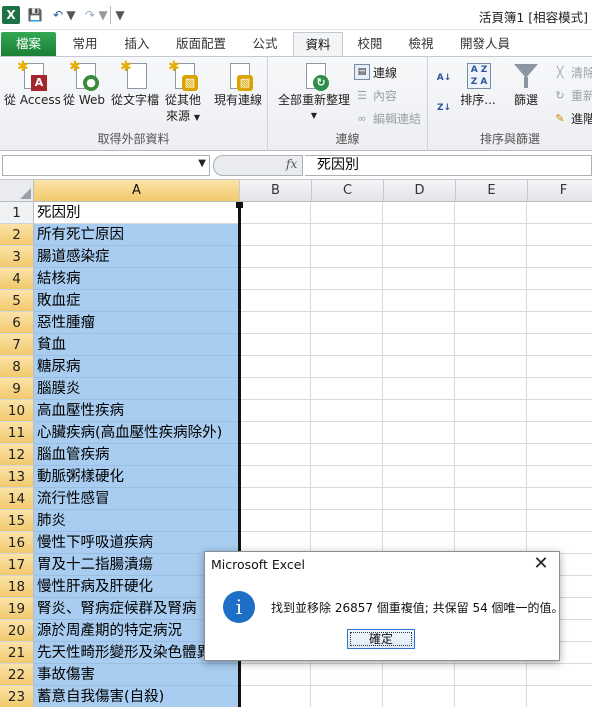  What do you see at coordinates (362, 118) in the screenshot?
I see `edit-links-icon: ∞` at bounding box center [362, 118].